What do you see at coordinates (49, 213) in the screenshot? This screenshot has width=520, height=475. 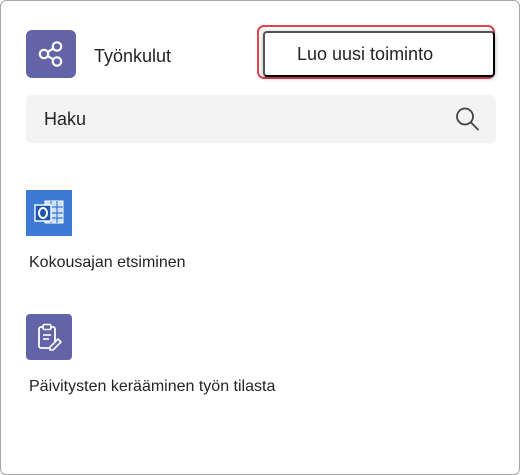 I see `outlook-calendar-icon` at bounding box center [49, 213].